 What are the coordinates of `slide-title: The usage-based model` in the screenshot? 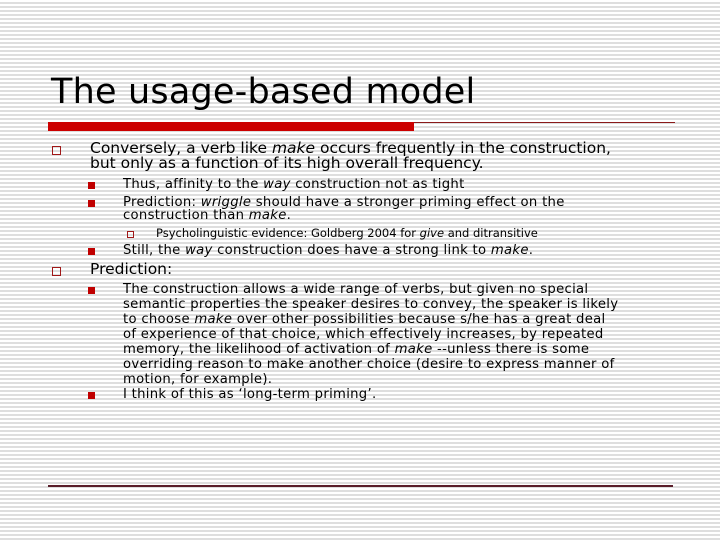 It's located at (263, 92).